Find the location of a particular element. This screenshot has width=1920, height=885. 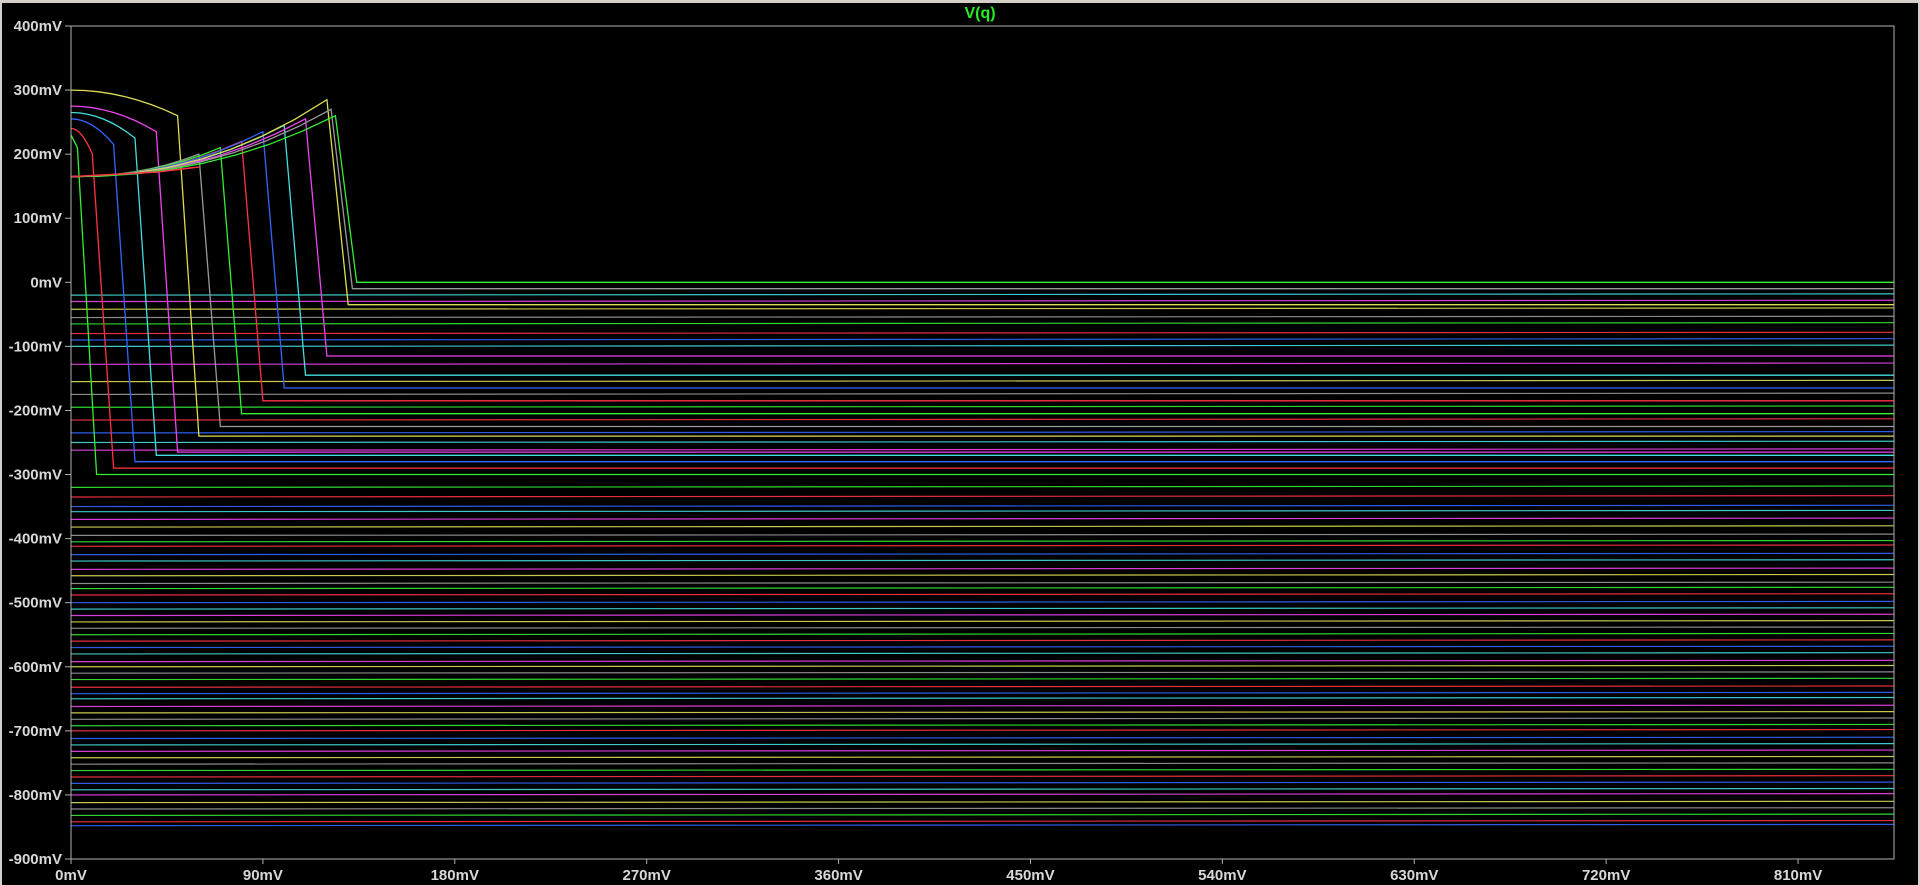

y-tick-label: -900mV is located at coordinates (35, 859).